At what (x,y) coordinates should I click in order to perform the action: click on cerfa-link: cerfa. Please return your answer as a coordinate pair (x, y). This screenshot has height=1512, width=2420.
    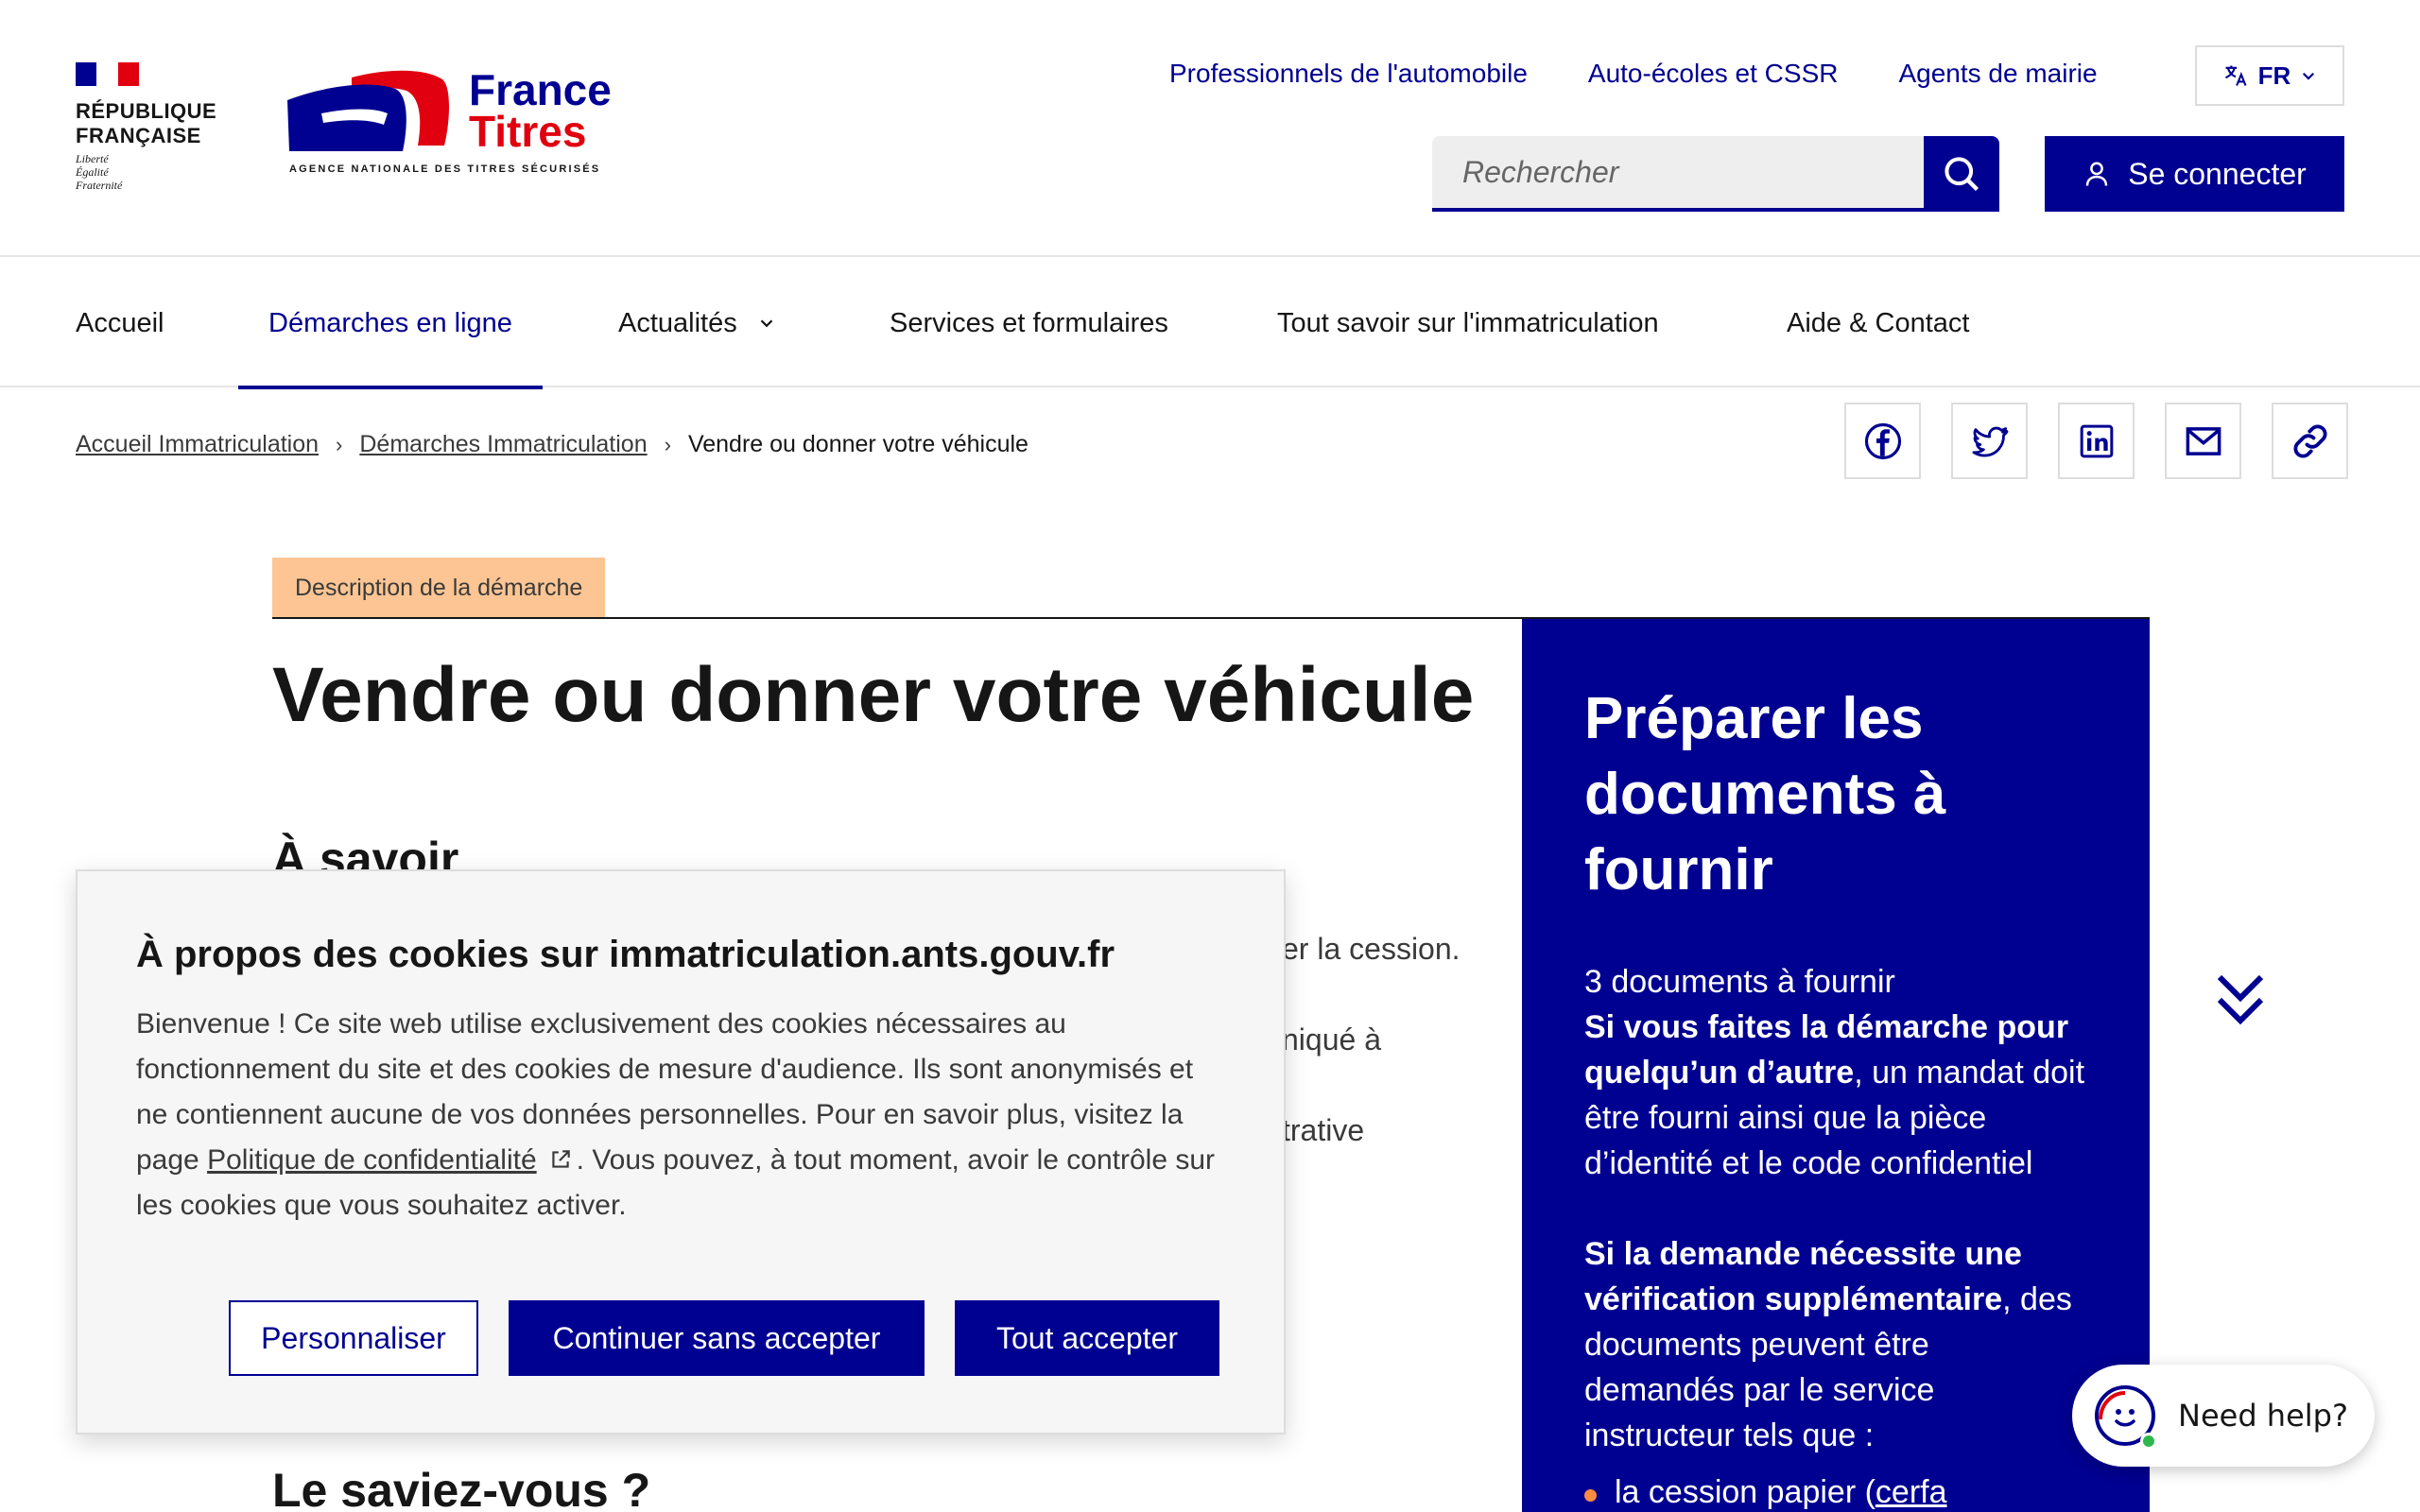
    Looking at the image, I should click on (1911, 1492).